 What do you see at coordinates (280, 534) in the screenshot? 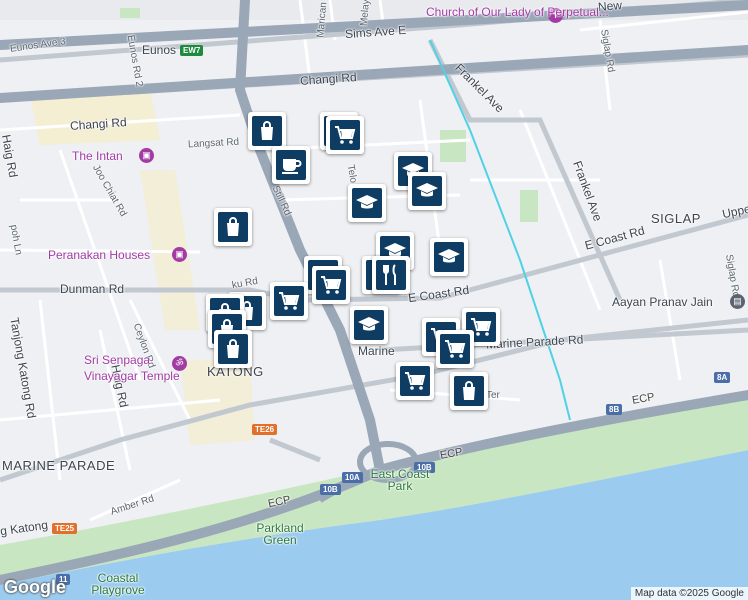
I see `place-label-parkland-green: Parkland Green` at bounding box center [280, 534].